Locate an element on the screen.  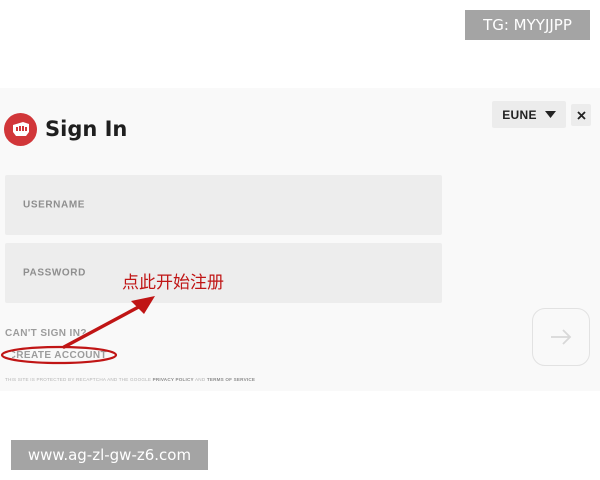
close-icon is located at coordinates (581, 115).